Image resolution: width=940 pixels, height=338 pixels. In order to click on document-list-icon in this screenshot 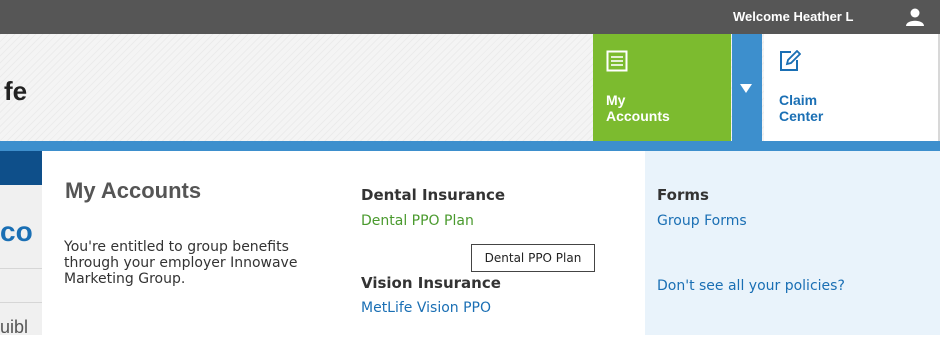, I will do `click(617, 61)`.